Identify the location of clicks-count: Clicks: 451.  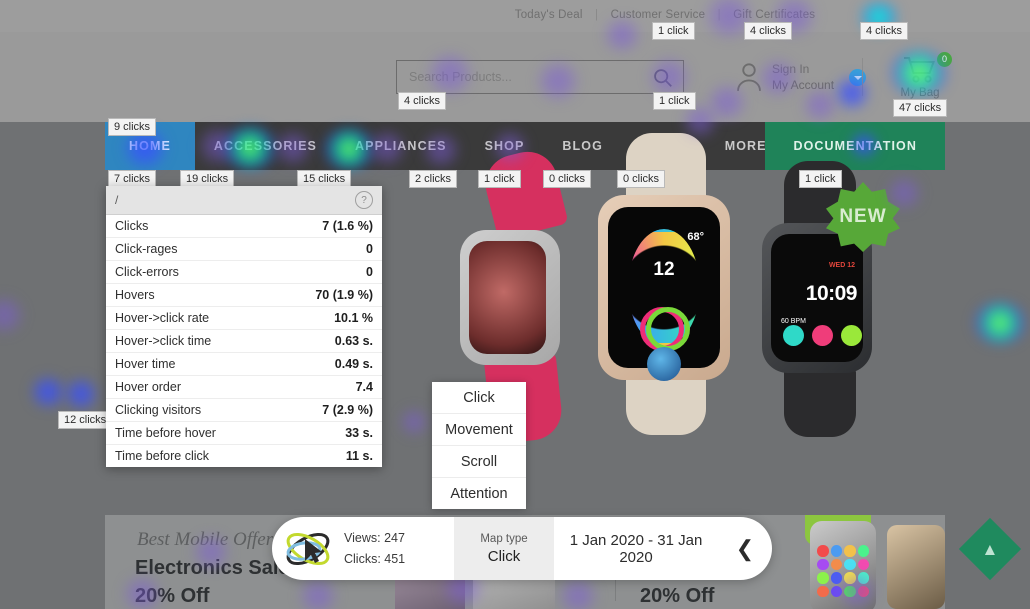
(375, 558).